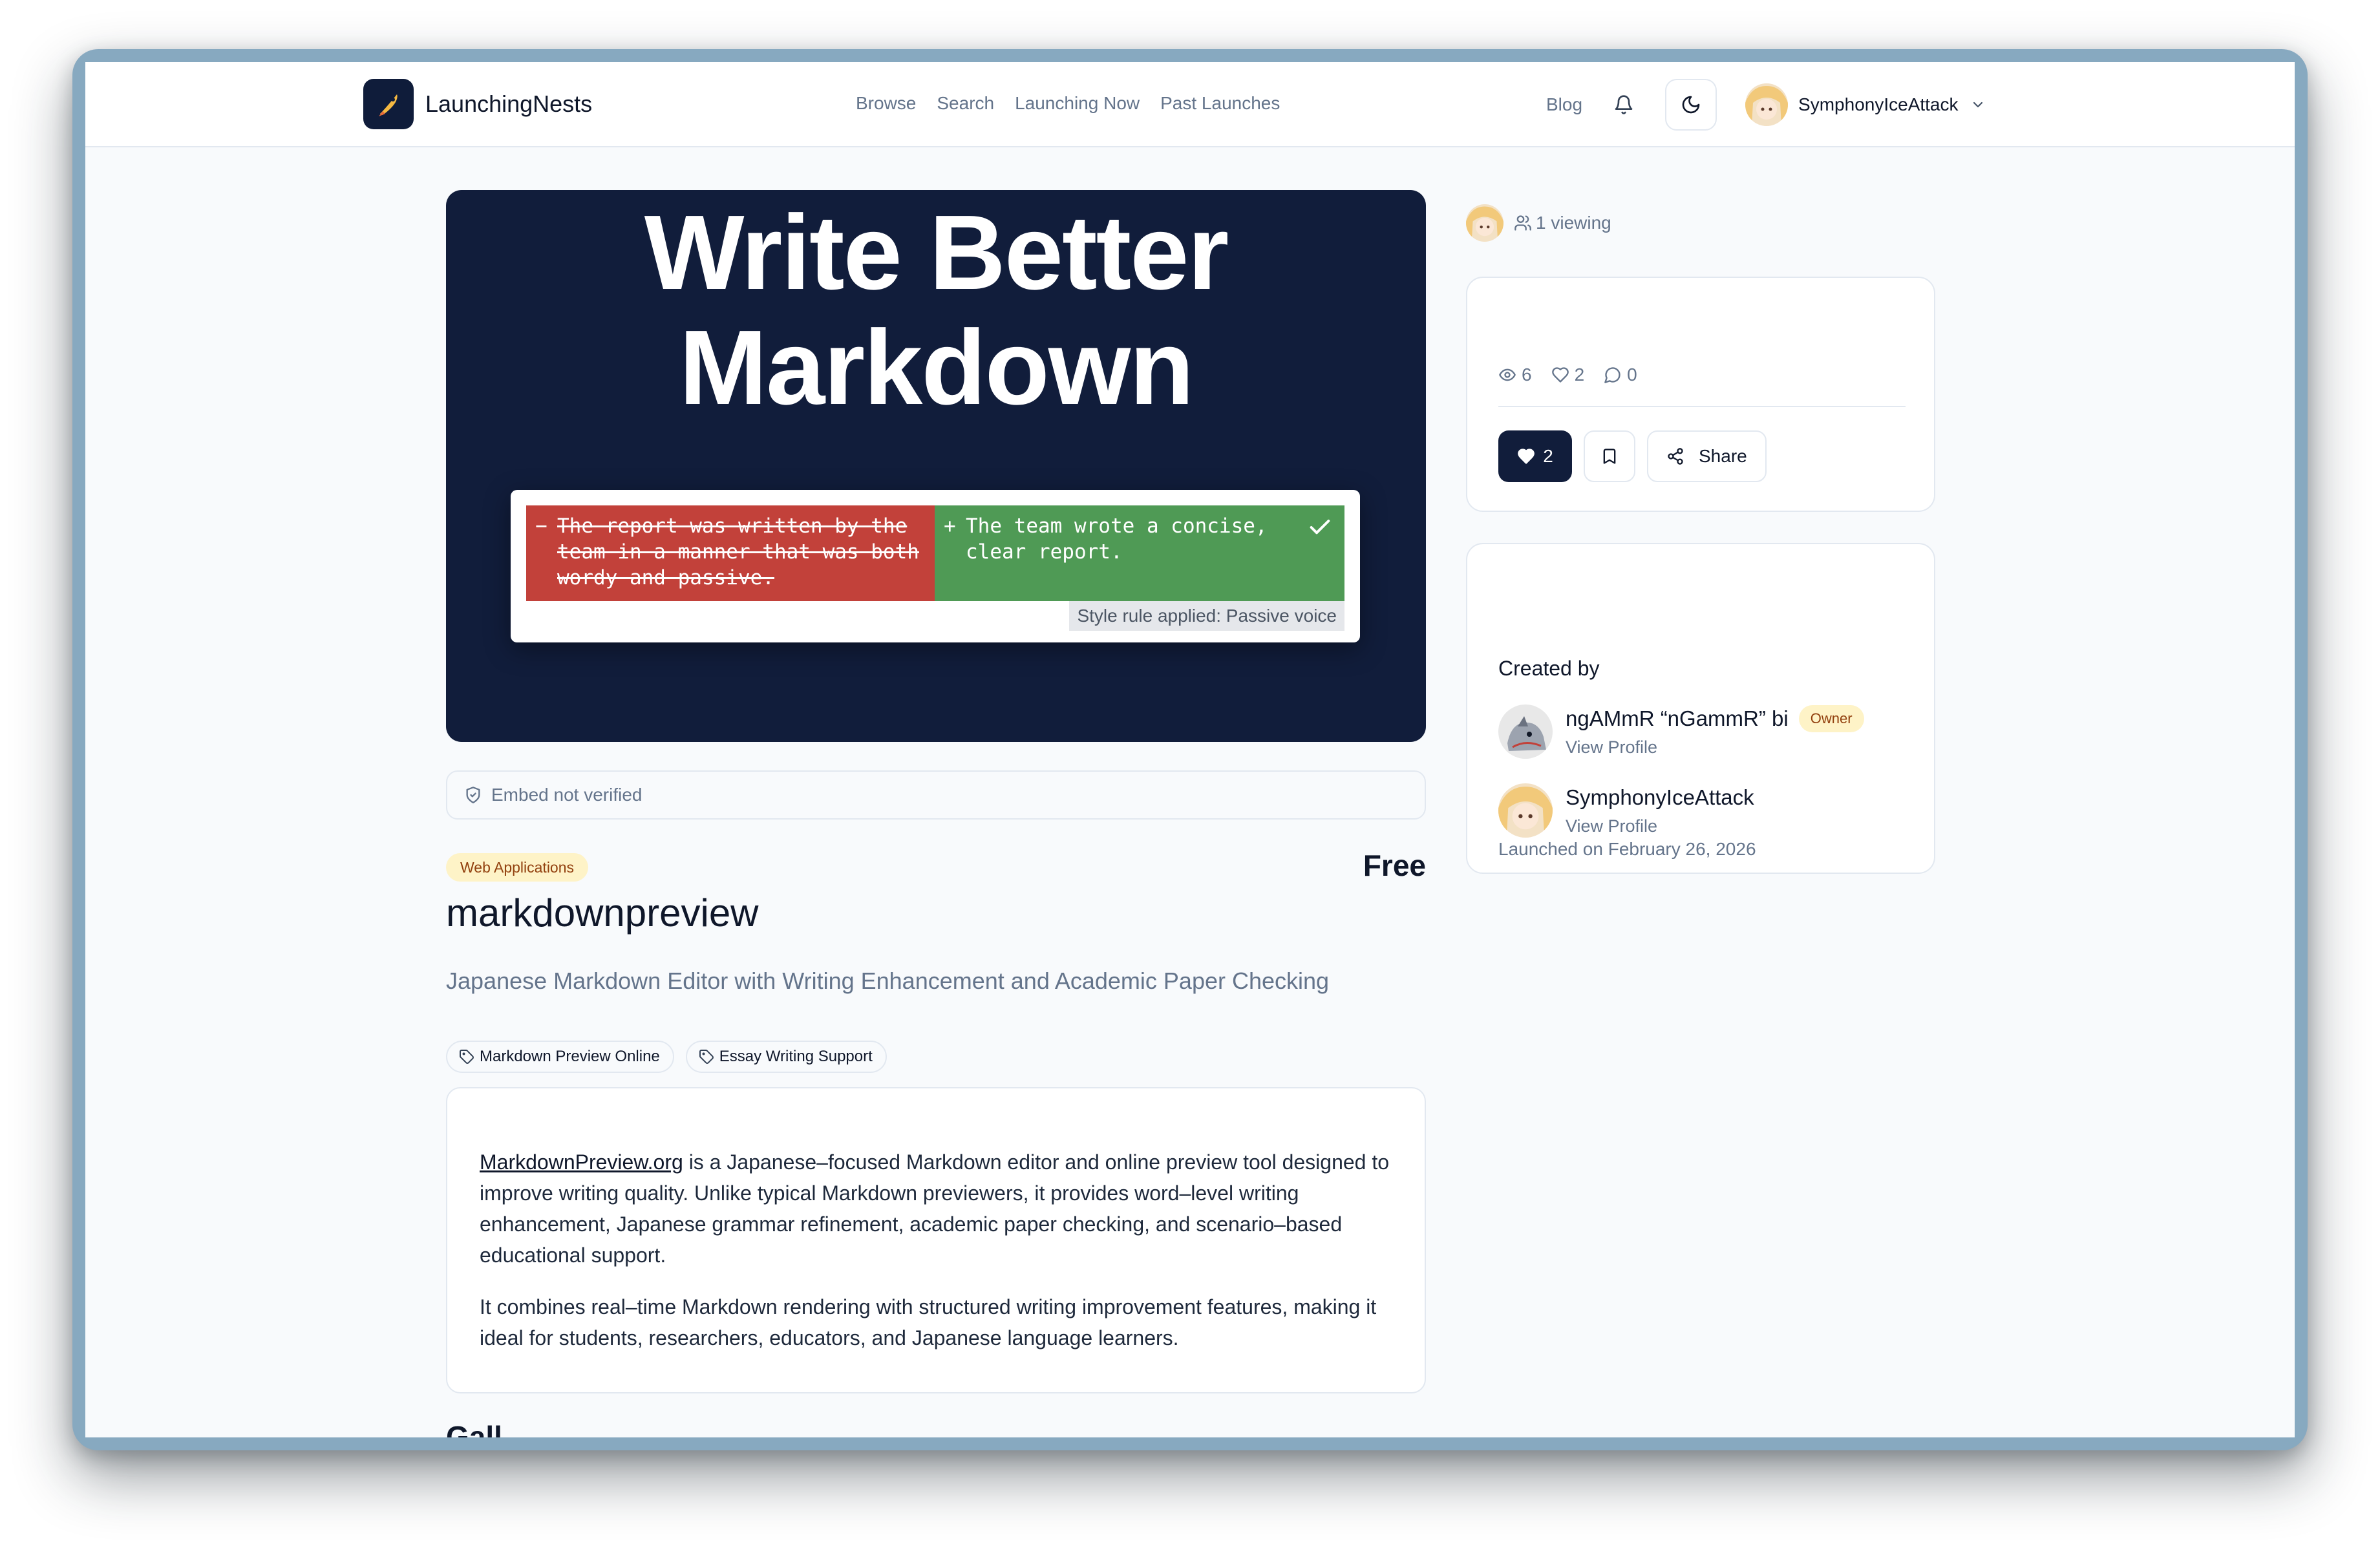  Describe the element at coordinates (1632, 375) in the screenshot. I see `comments-count: 0` at that location.